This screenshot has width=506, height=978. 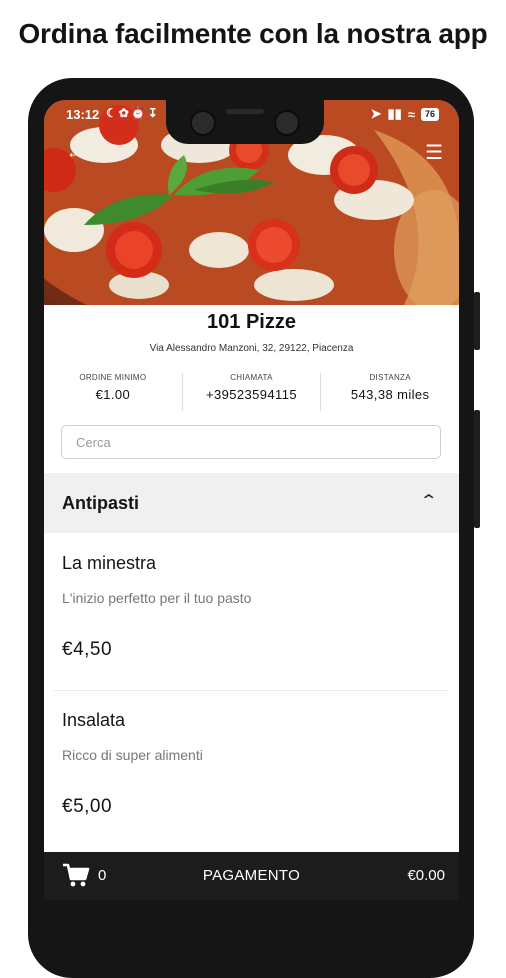 I want to click on search-input, so click(x=251, y=442).